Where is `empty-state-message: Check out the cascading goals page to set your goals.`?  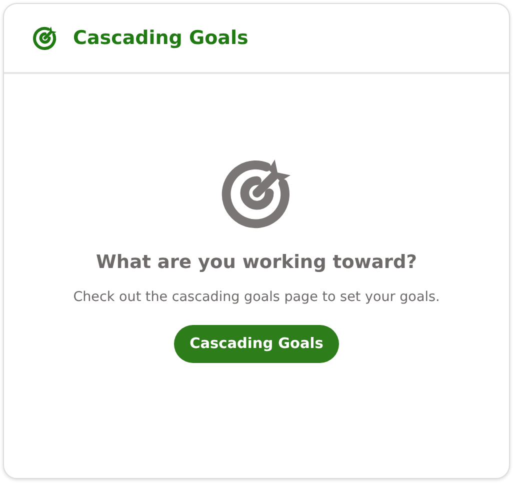
empty-state-message: Check out the cascading goals page to set your goals. is located at coordinates (256, 297).